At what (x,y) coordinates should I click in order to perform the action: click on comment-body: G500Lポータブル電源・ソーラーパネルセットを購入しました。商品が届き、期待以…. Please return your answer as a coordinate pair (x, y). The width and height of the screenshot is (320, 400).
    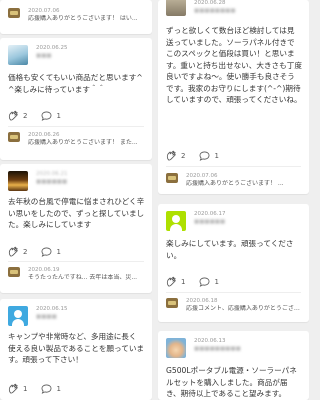
    Looking at the image, I should click on (231, 382).